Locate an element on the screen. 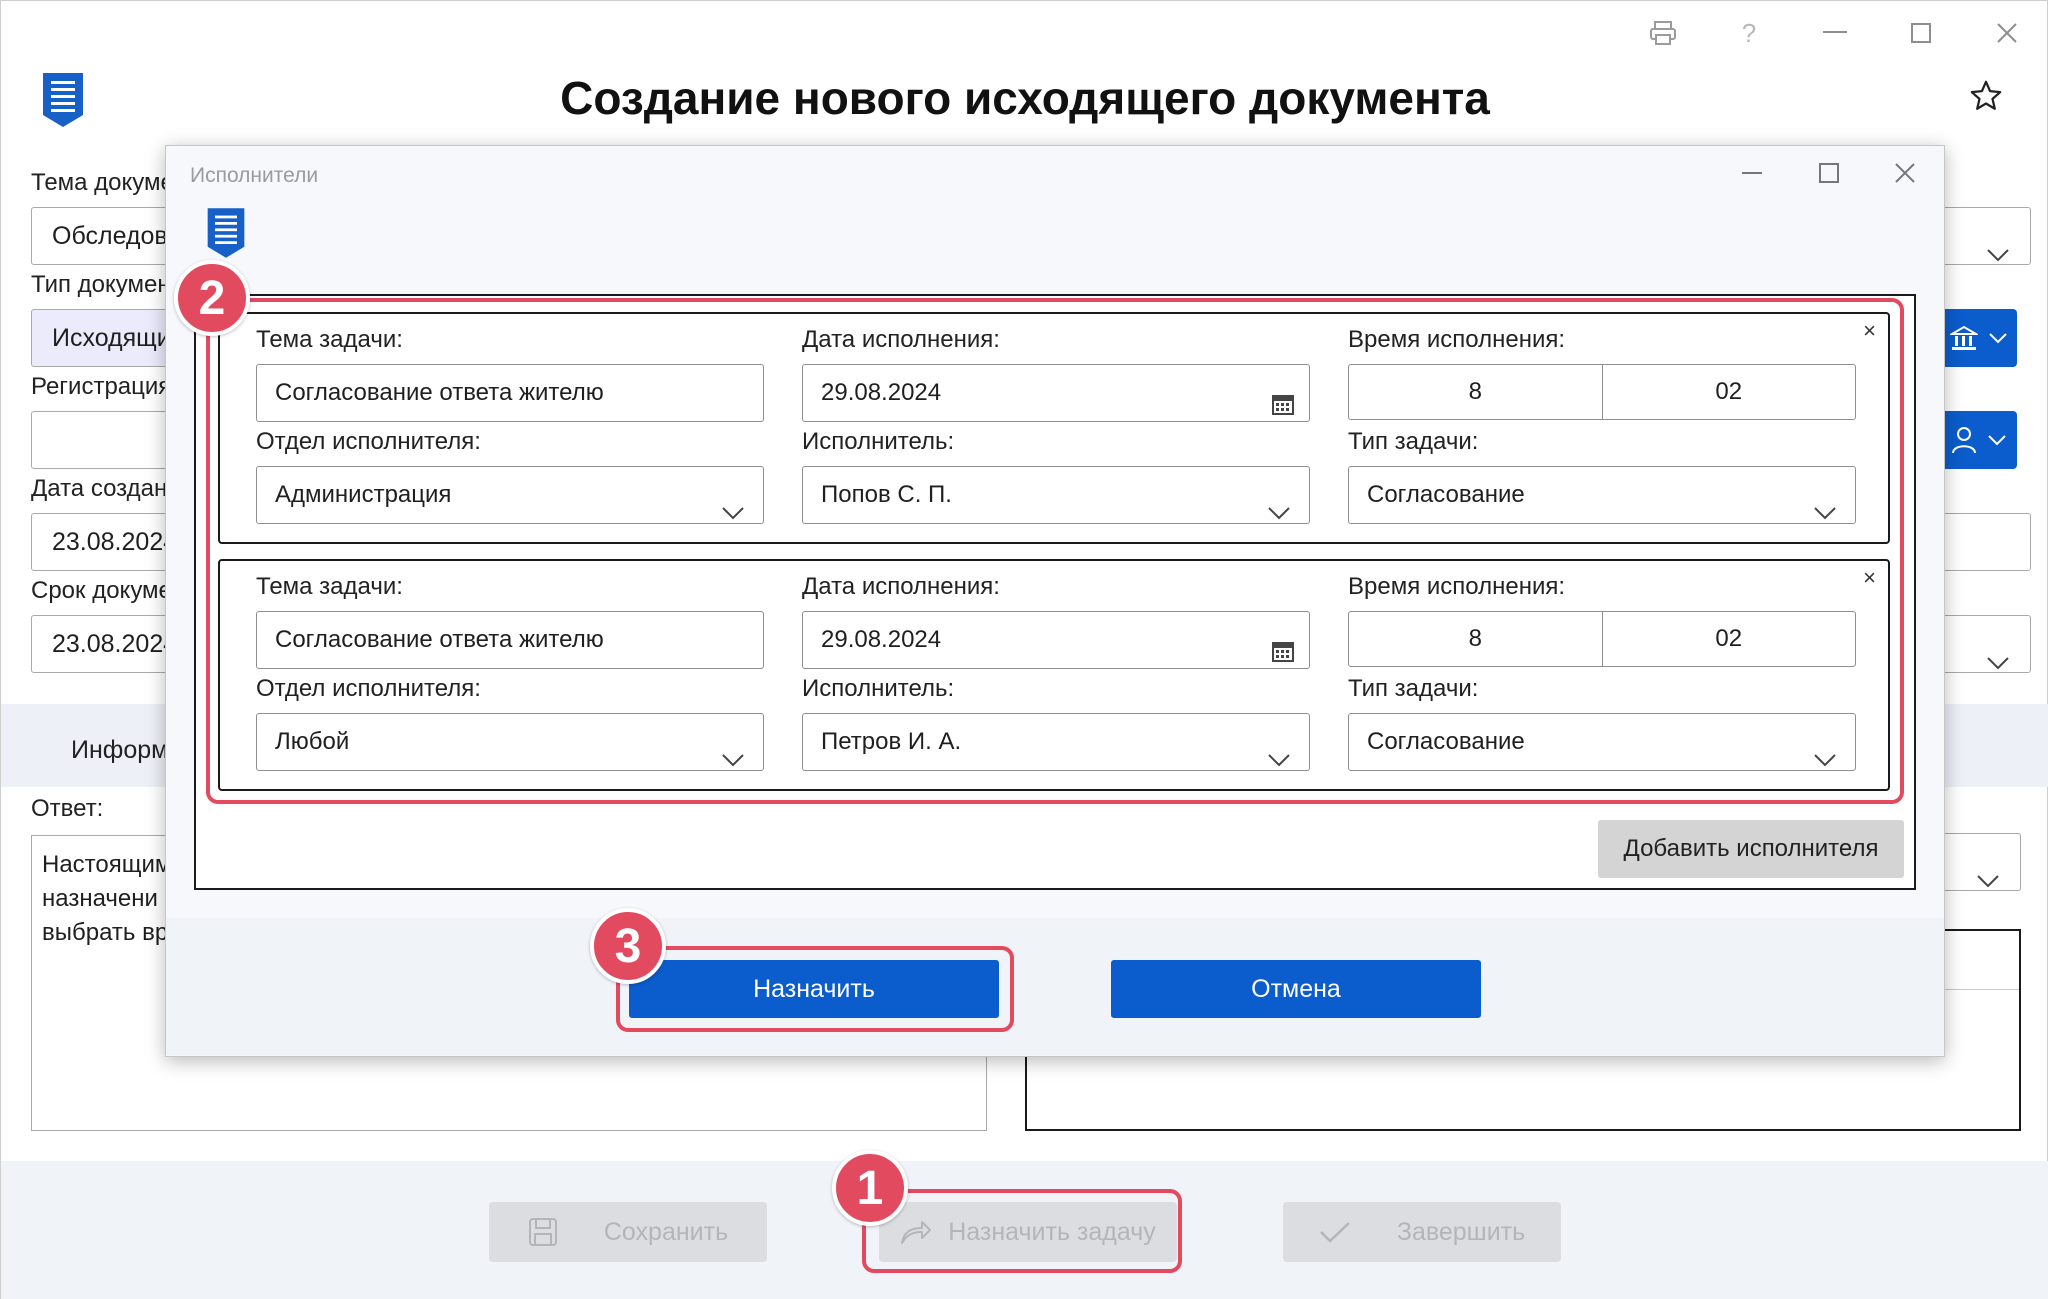 This screenshot has width=2048, height=1299. save-icon is located at coordinates (542, 1232).